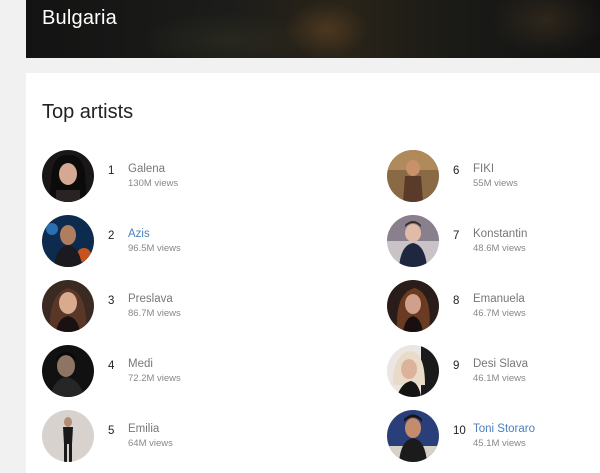 The width and height of the screenshot is (600, 473). Describe the element at coordinates (150, 299) in the screenshot. I see `artist-name: Preslava` at that location.